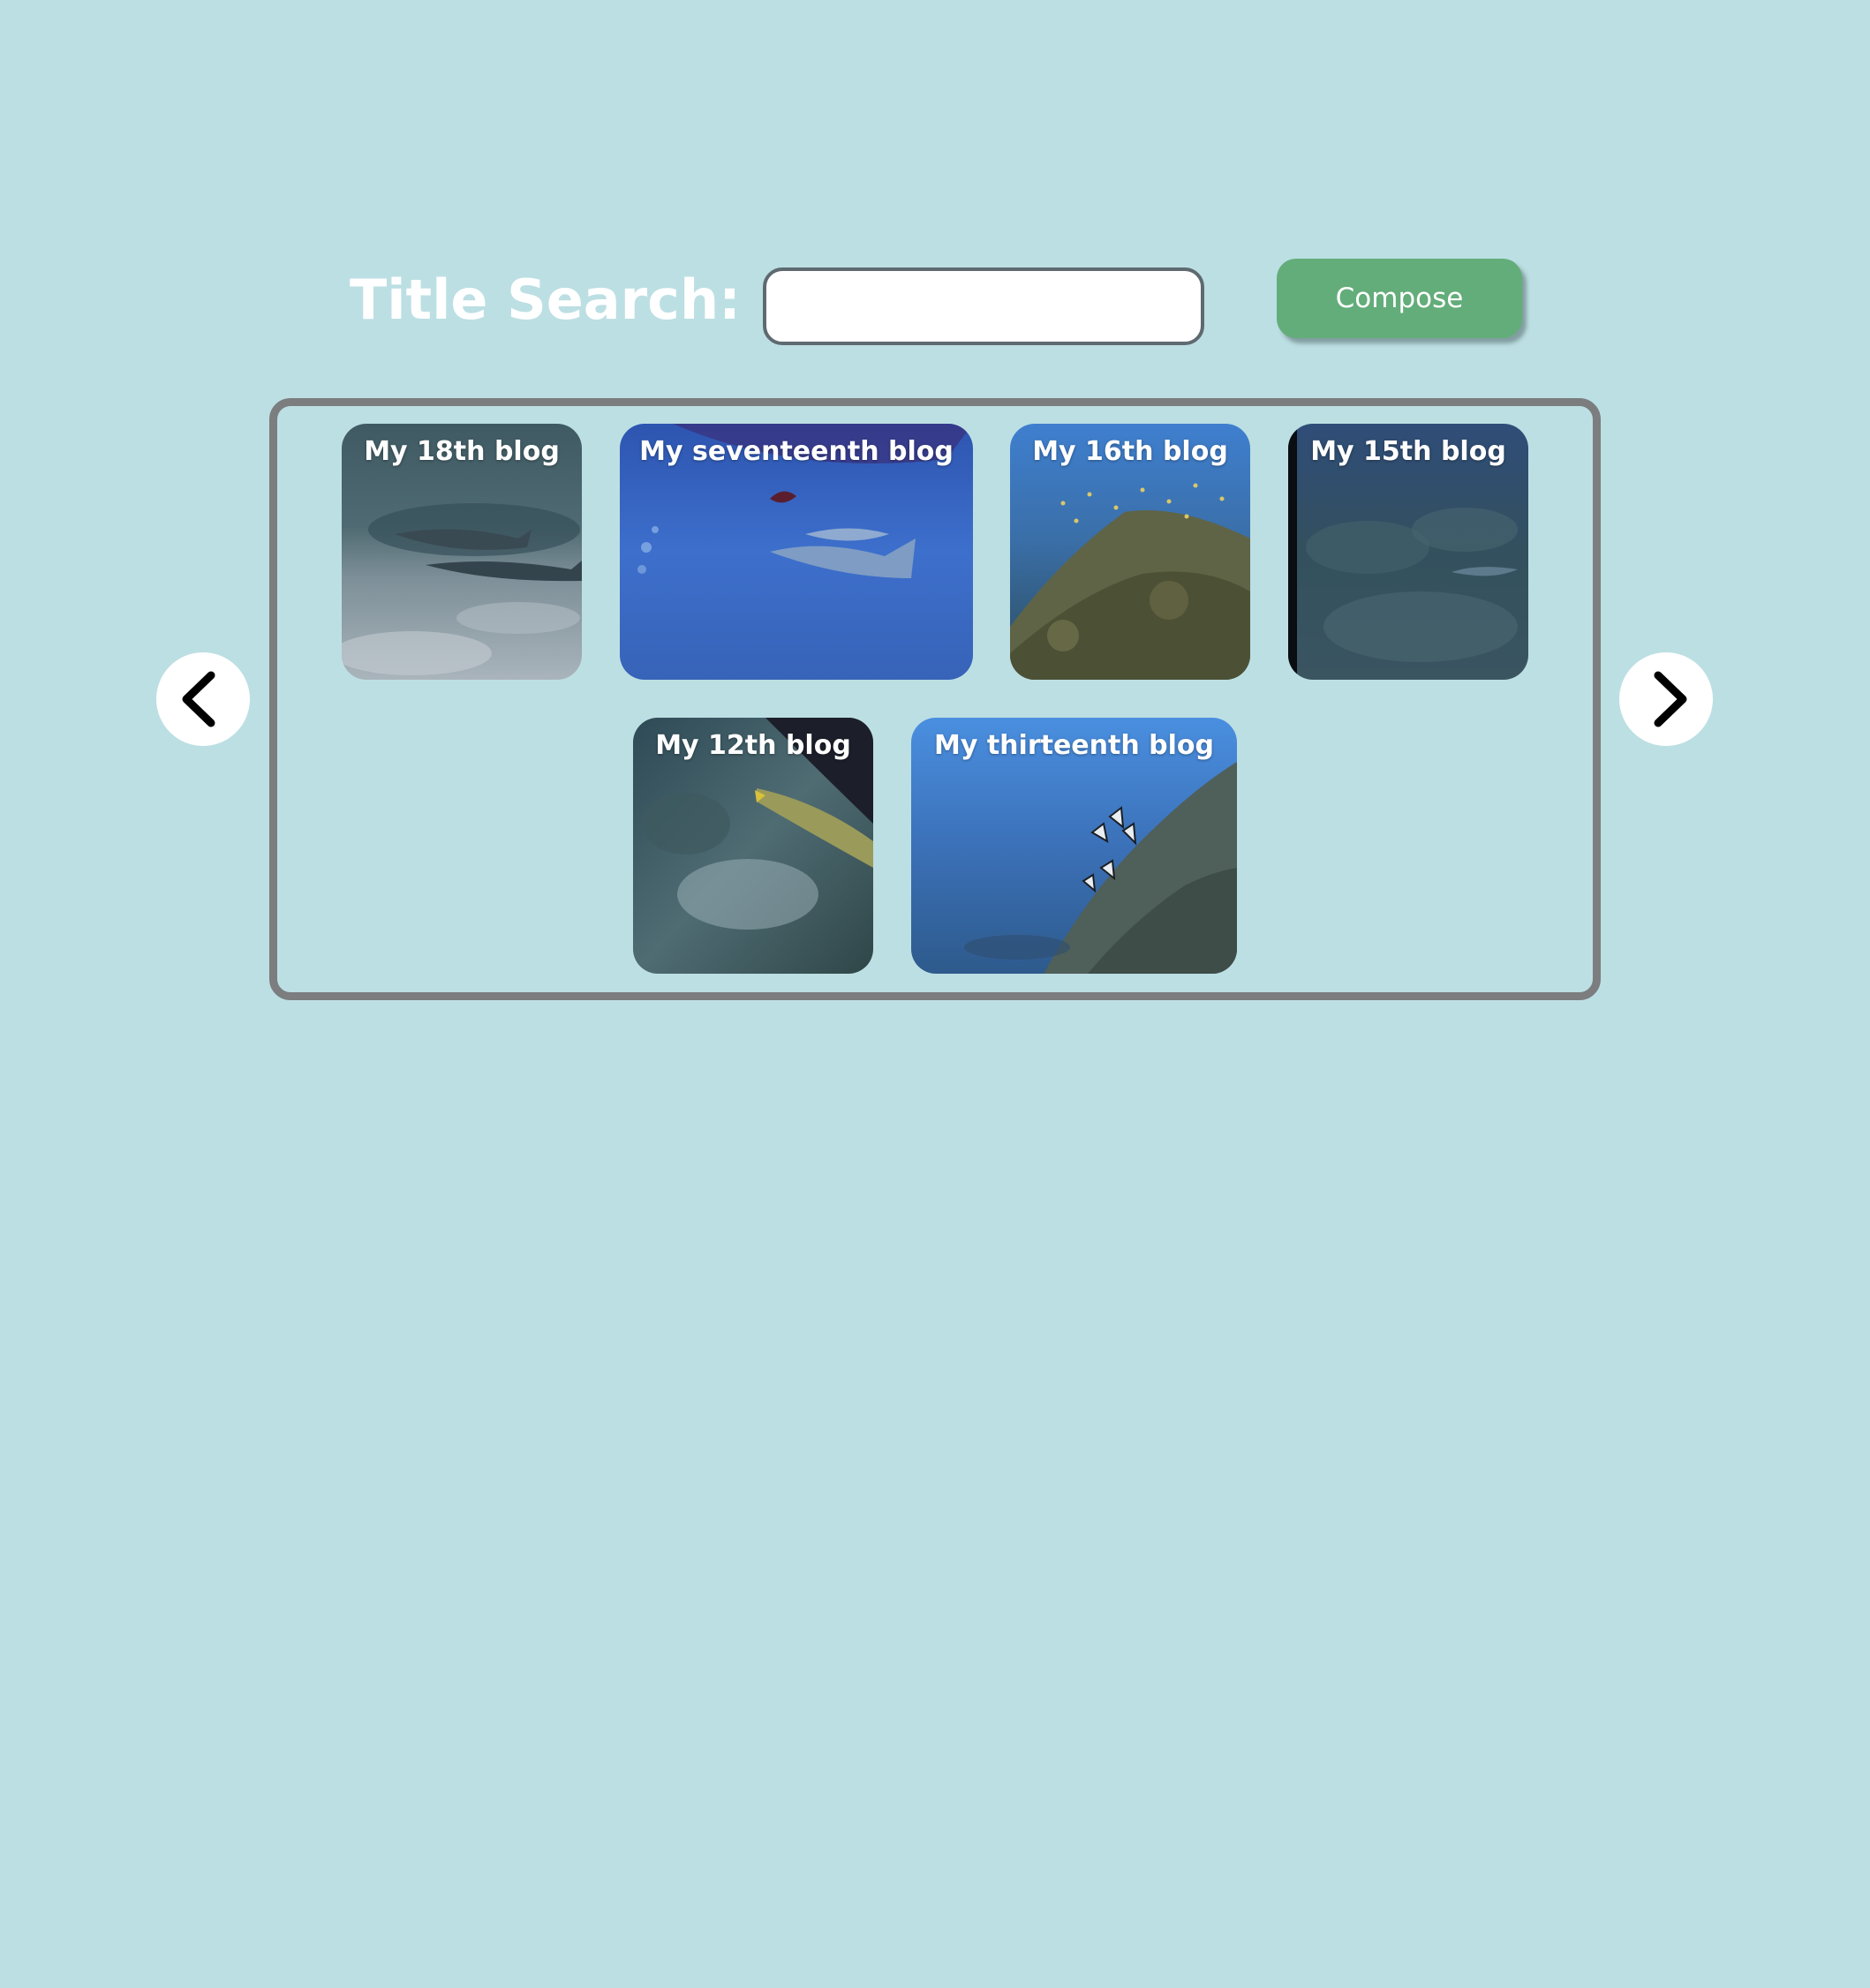 Image resolution: width=1870 pixels, height=1988 pixels. What do you see at coordinates (1670, 699) in the screenshot?
I see `chevron-right-icon` at bounding box center [1670, 699].